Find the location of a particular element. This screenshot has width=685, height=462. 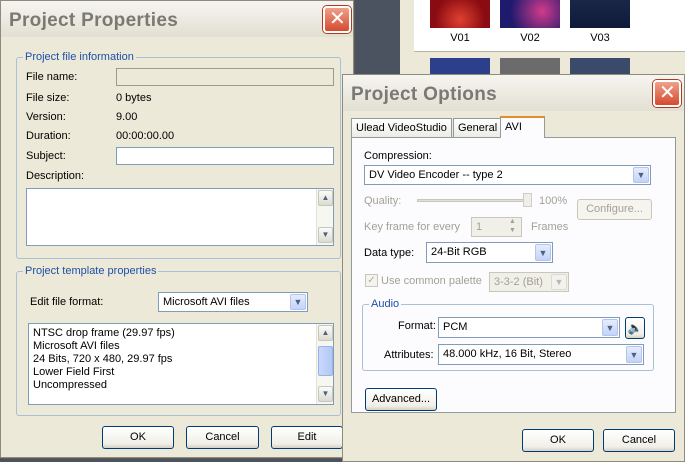

tab-avi: AVI is located at coordinates (522, 127).